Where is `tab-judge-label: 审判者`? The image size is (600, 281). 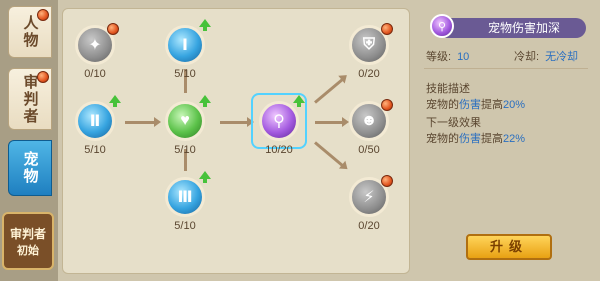
tab-judge-label: 审判者 is located at coordinates (30, 99).